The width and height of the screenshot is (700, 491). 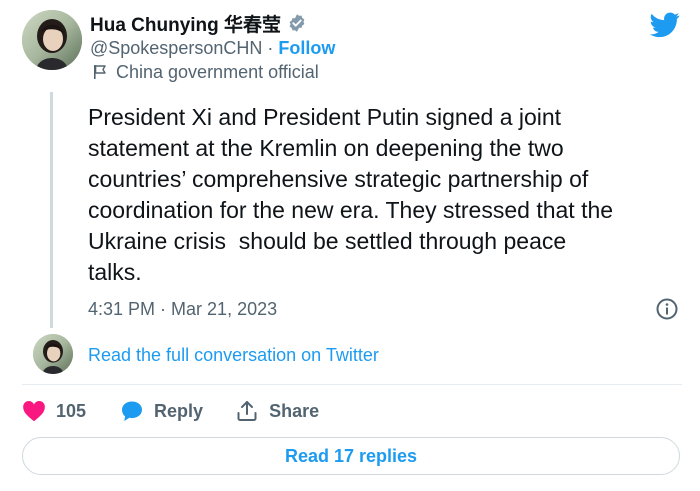 I want to click on tweet-timestamp: 4:31 PM · Mar 21, 2023, so click(x=182, y=309).